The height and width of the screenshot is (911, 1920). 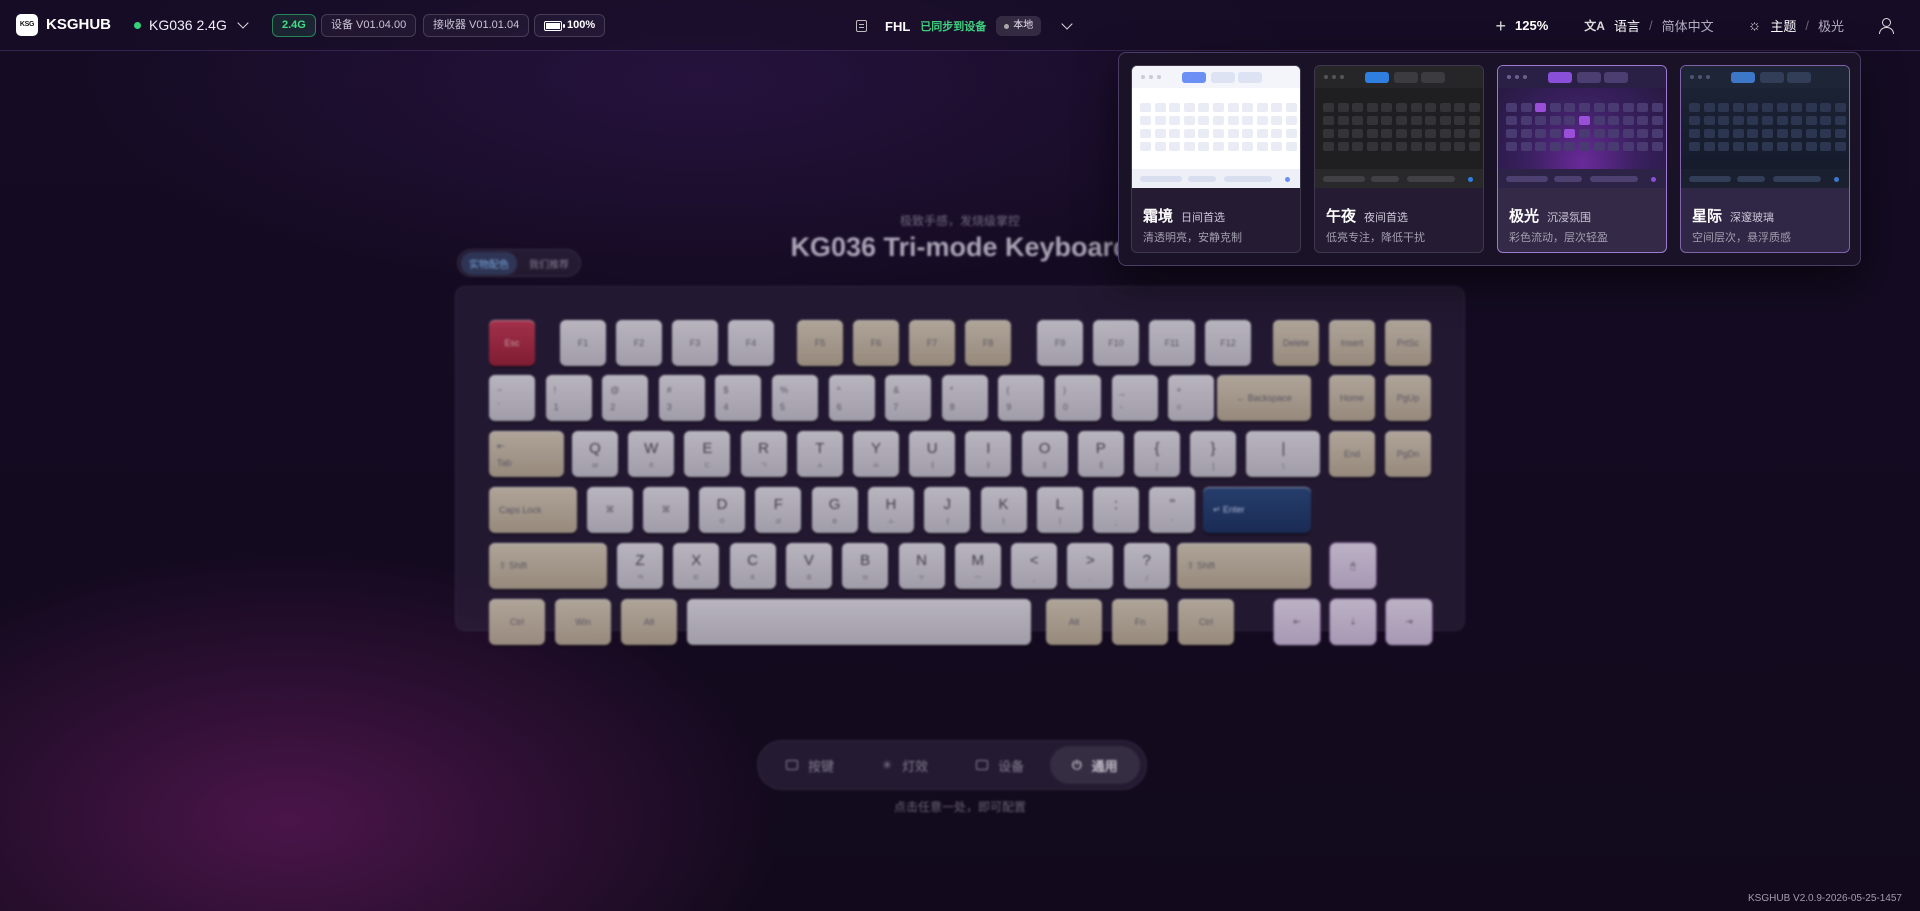 I want to click on key-number-3: #3, so click(x=681, y=398).